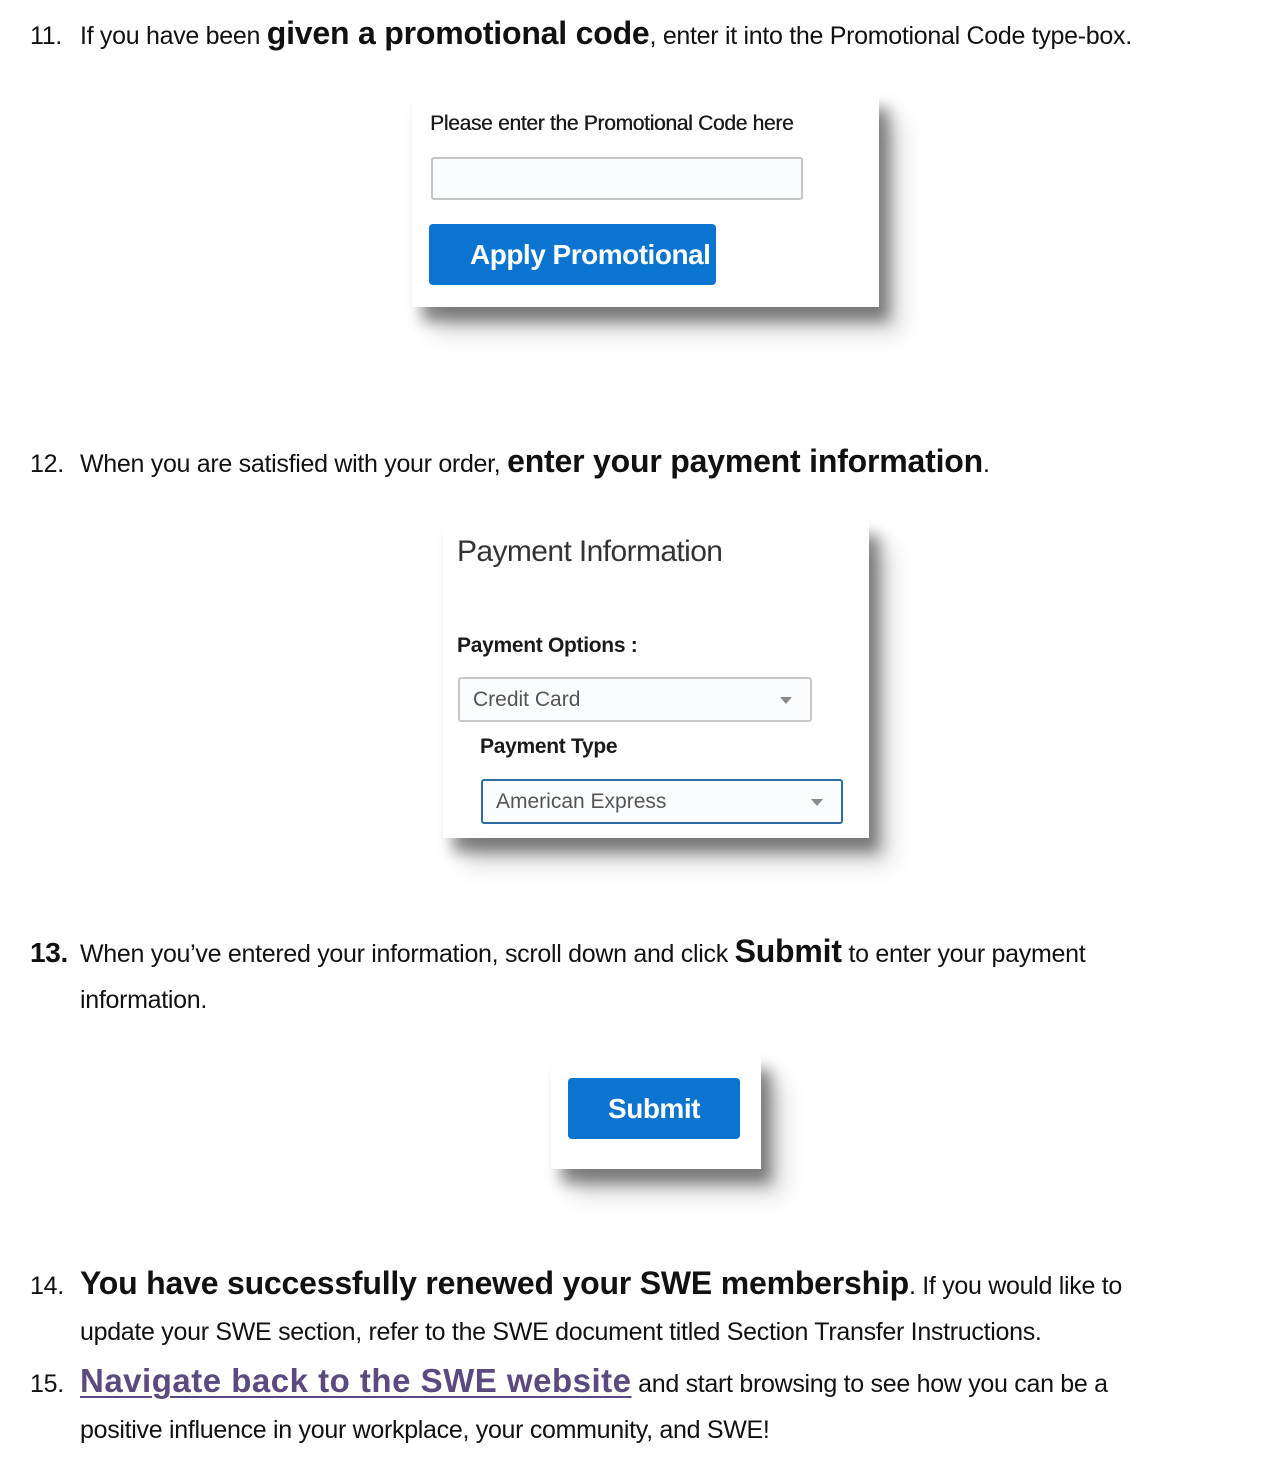  Describe the element at coordinates (549, 746) in the screenshot. I see `payment-type-label: Payment Type` at that location.